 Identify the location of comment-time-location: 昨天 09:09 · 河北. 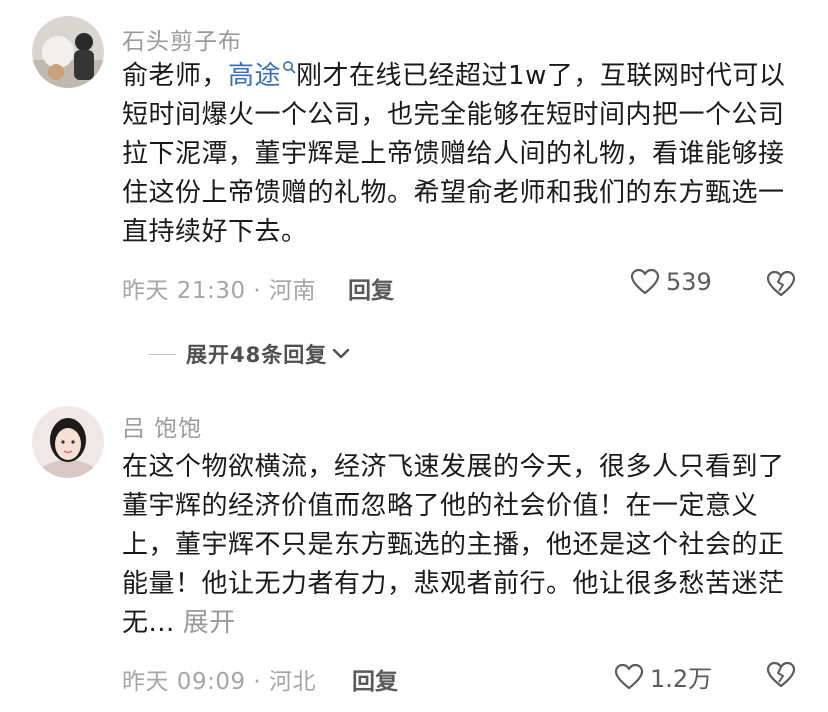
(219, 682).